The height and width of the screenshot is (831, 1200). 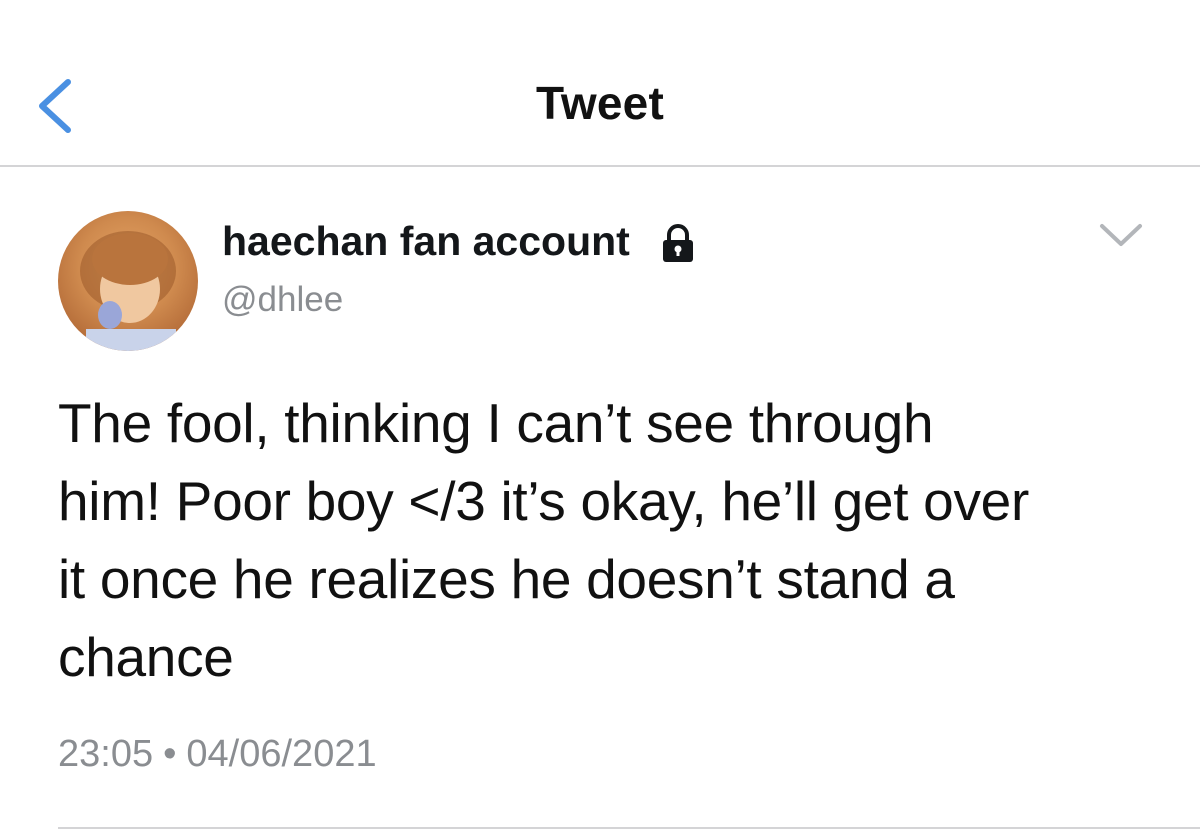 What do you see at coordinates (629, 828) in the screenshot?
I see `divider` at bounding box center [629, 828].